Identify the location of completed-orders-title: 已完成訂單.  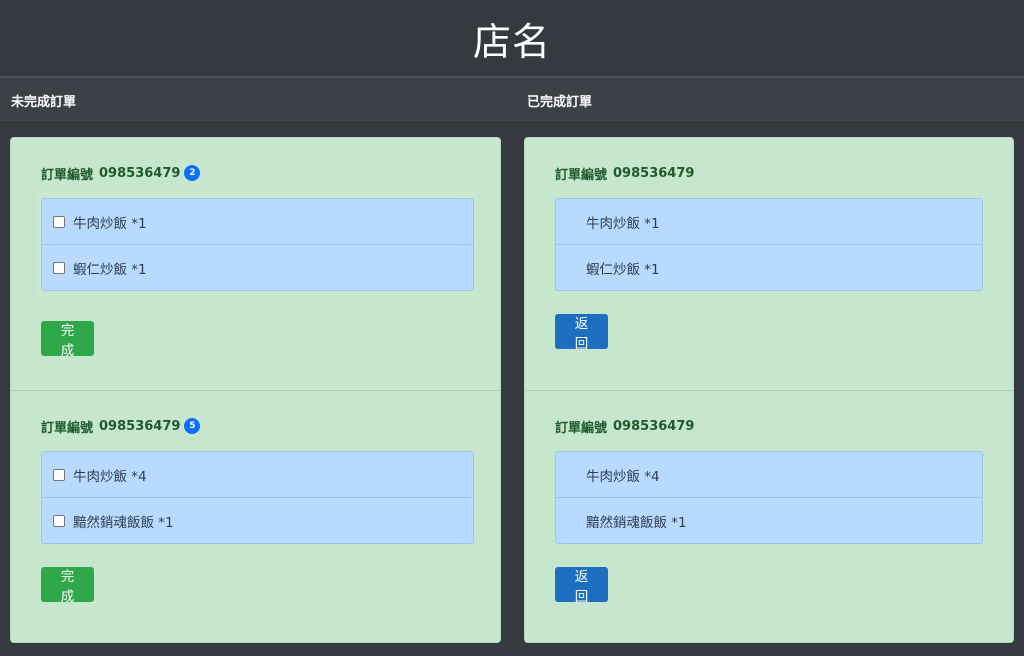
(560, 102).